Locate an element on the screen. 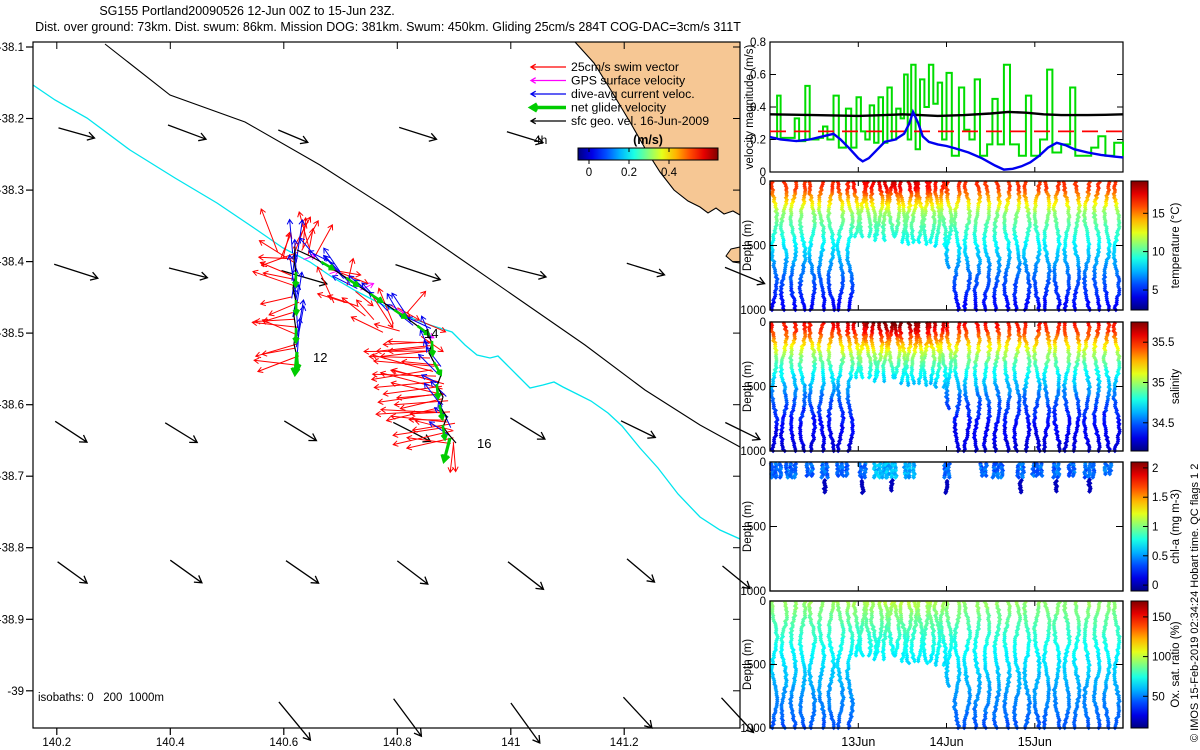  svg-text: 141 is located at coordinates (510, 743).